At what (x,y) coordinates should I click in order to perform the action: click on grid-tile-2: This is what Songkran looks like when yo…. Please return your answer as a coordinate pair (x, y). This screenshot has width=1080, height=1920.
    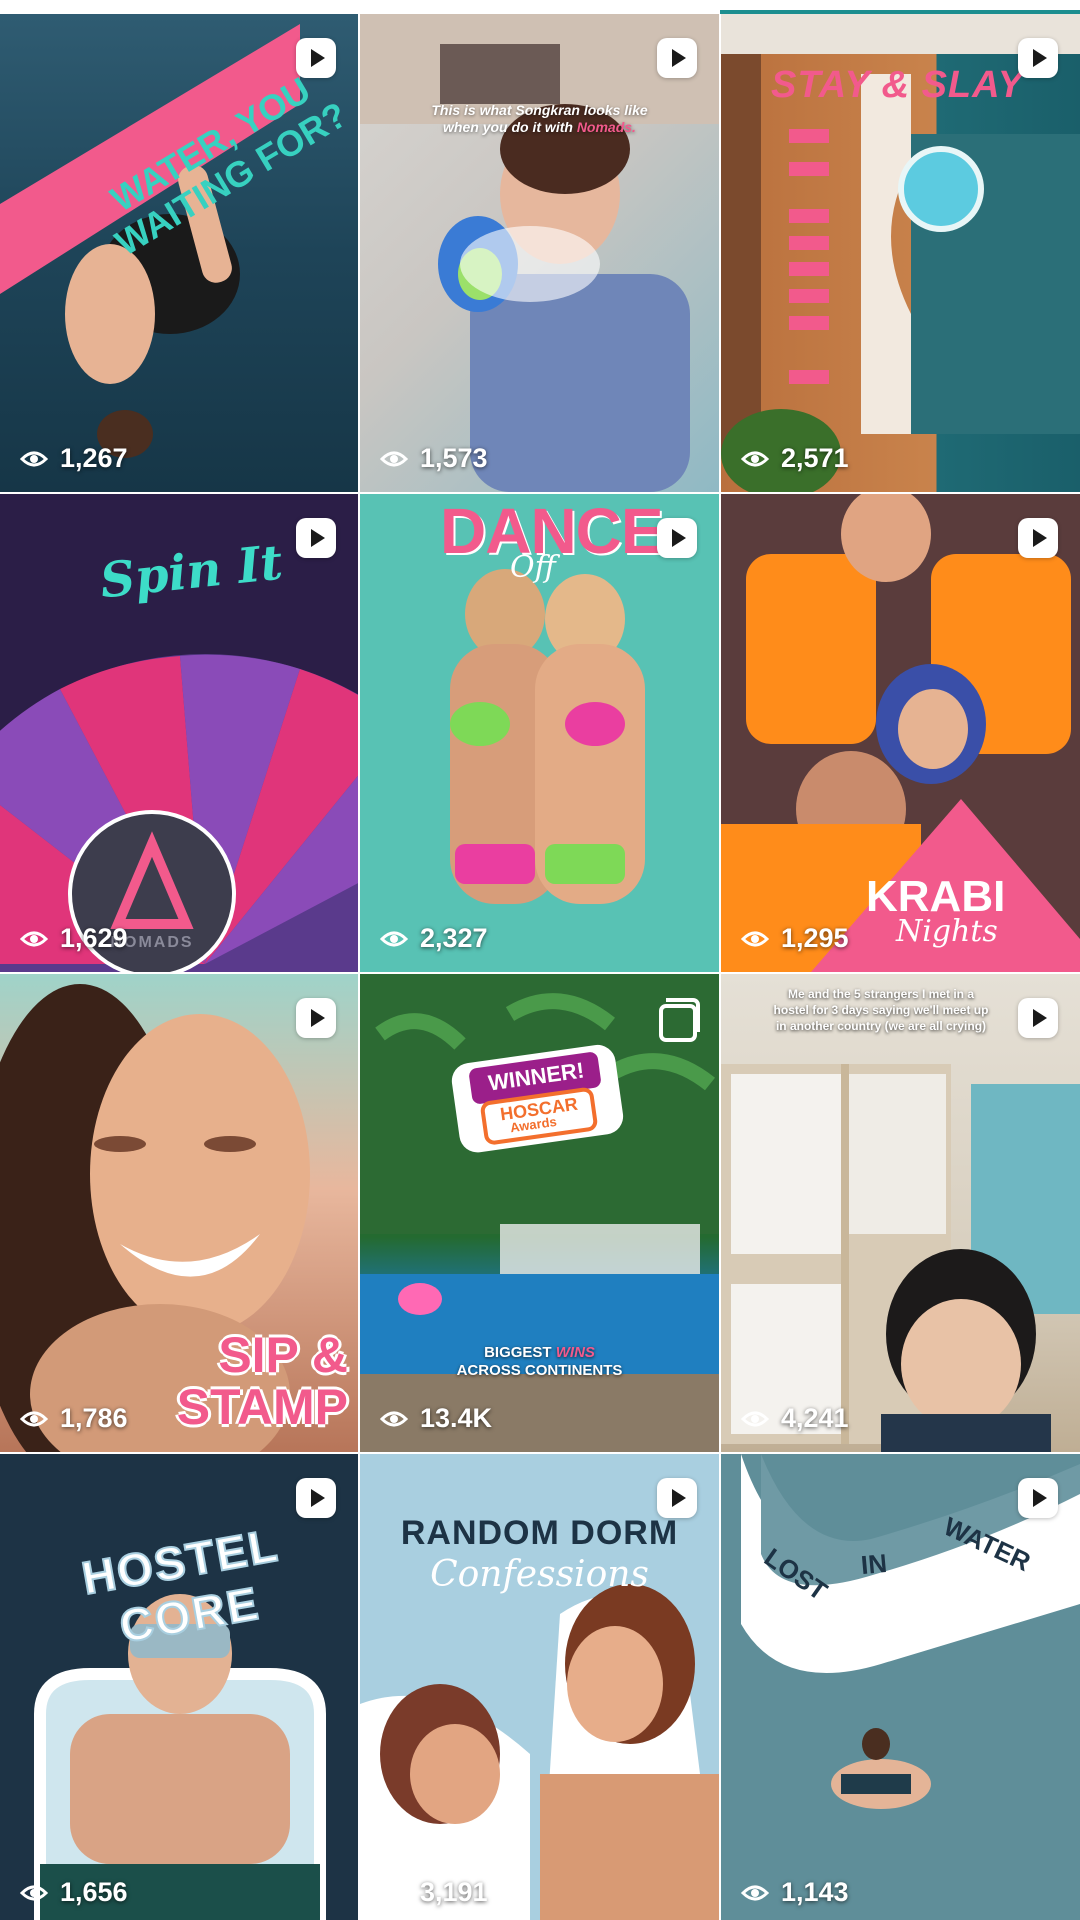
    Looking at the image, I should click on (539, 253).